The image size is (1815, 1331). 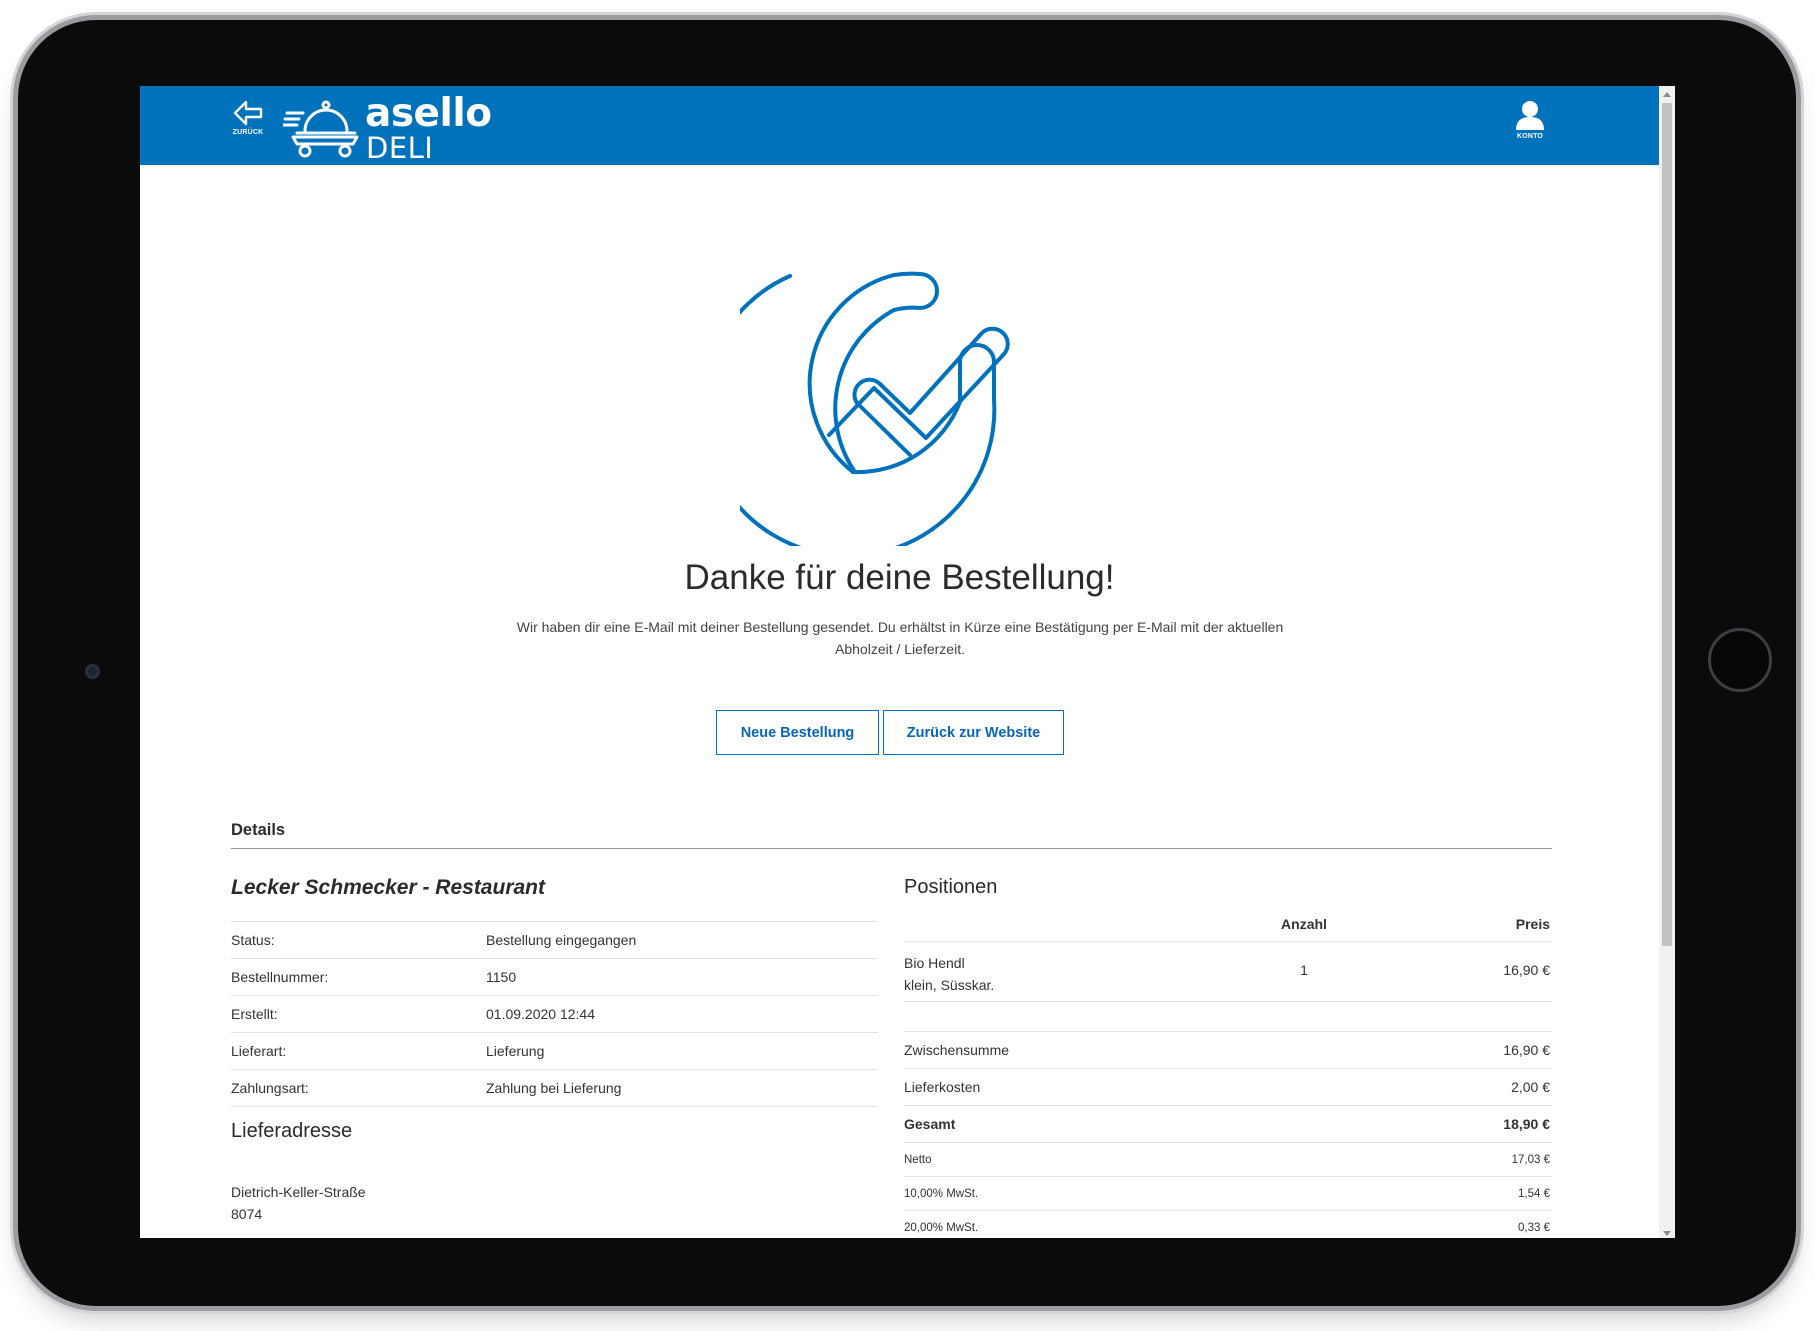 What do you see at coordinates (899, 125) in the screenshot?
I see `app-header: ZURÜCK asello DELI KONTO` at bounding box center [899, 125].